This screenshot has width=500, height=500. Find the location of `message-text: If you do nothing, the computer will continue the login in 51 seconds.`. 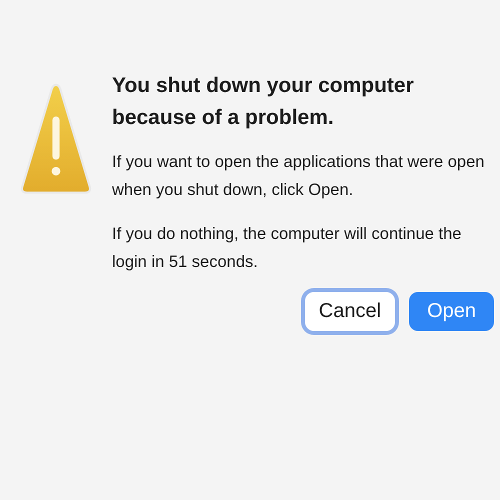

message-text: If you do nothing, the computer will continue the login in 51 seconds. is located at coordinates (287, 248).